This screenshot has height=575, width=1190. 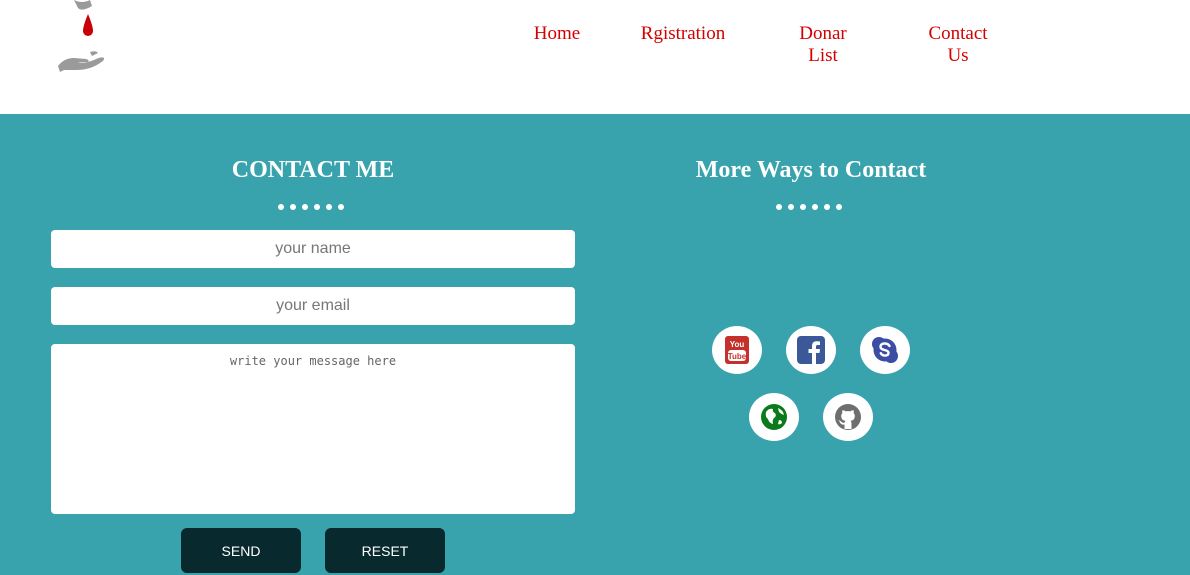 I want to click on nav-home: Home, so click(x=557, y=34).